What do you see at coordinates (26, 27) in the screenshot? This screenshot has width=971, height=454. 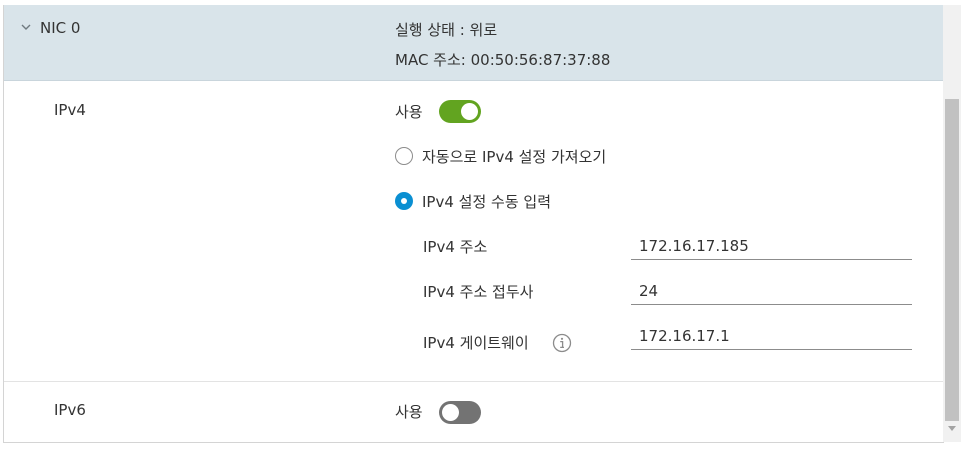 I see `chevron-down-icon` at bounding box center [26, 27].